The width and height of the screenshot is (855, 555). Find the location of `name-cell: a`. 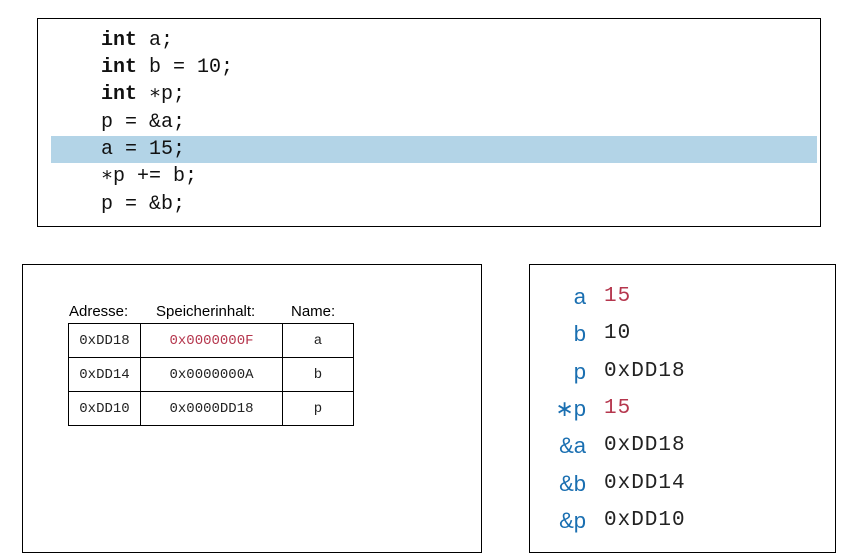

name-cell: a is located at coordinates (318, 340).